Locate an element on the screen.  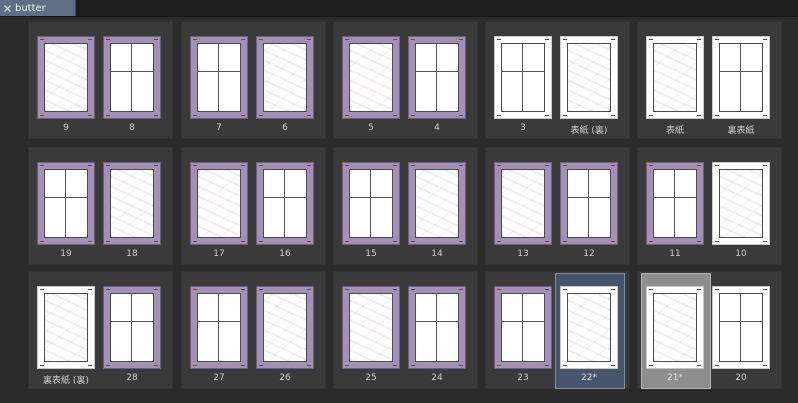
spread: 19 18 is located at coordinates (100, 206).